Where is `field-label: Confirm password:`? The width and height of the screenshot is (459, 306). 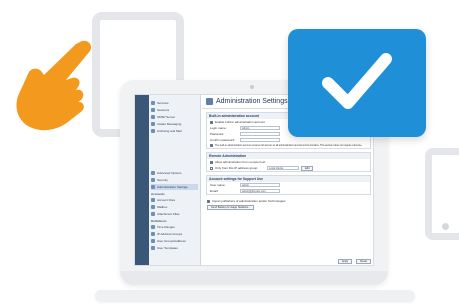
field-label: Confirm password: is located at coordinates (223, 140).